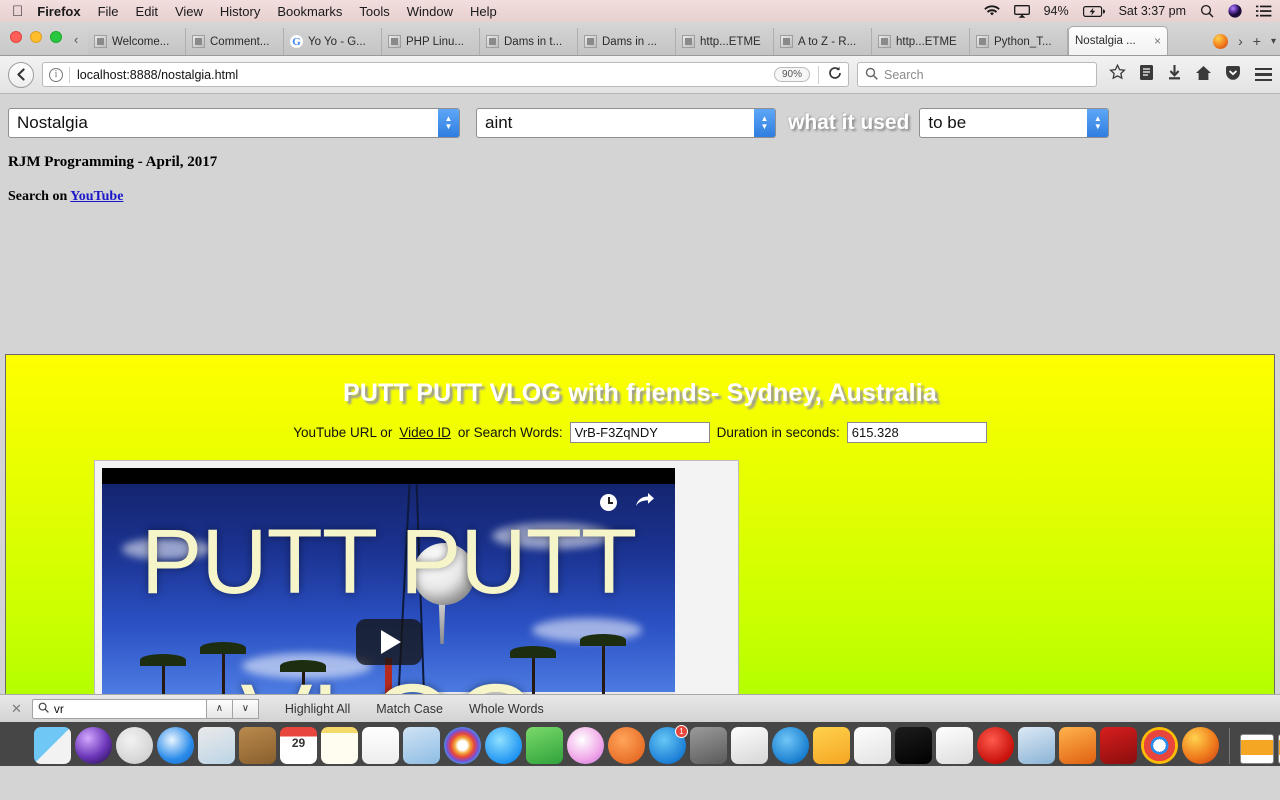 This screenshot has height=800, width=1280. What do you see at coordinates (533, 652) in the screenshot?
I see `palm-frond` at bounding box center [533, 652].